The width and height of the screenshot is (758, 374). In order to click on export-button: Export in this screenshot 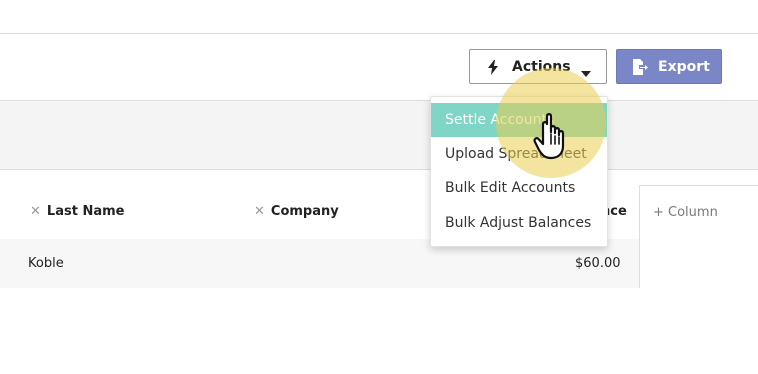, I will do `click(669, 66)`.